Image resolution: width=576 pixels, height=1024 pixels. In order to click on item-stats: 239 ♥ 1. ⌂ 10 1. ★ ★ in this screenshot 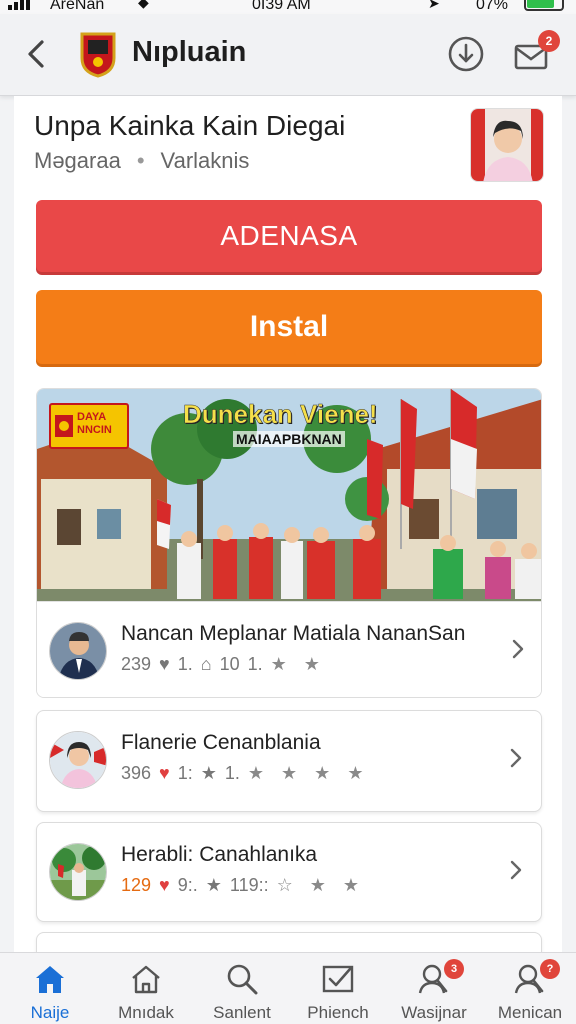, I will do `click(223, 664)`.